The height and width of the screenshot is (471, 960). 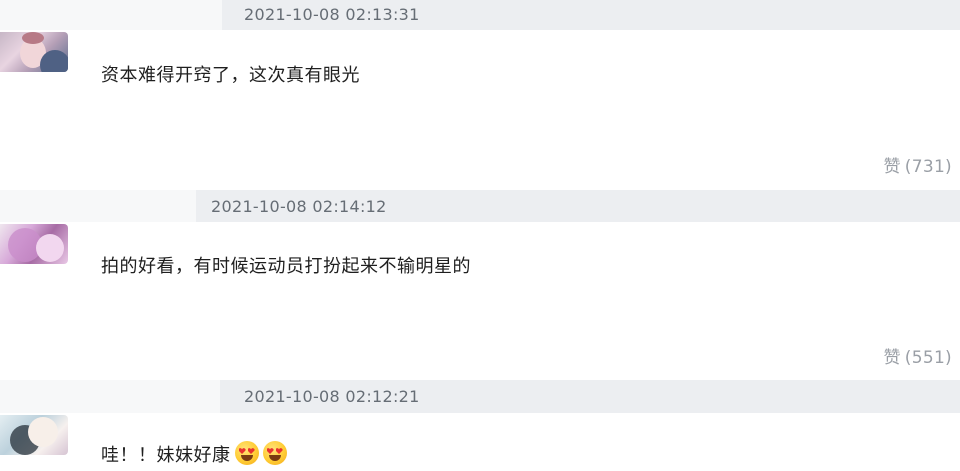 I want to click on like-button: 赞 (551), so click(x=917, y=355).